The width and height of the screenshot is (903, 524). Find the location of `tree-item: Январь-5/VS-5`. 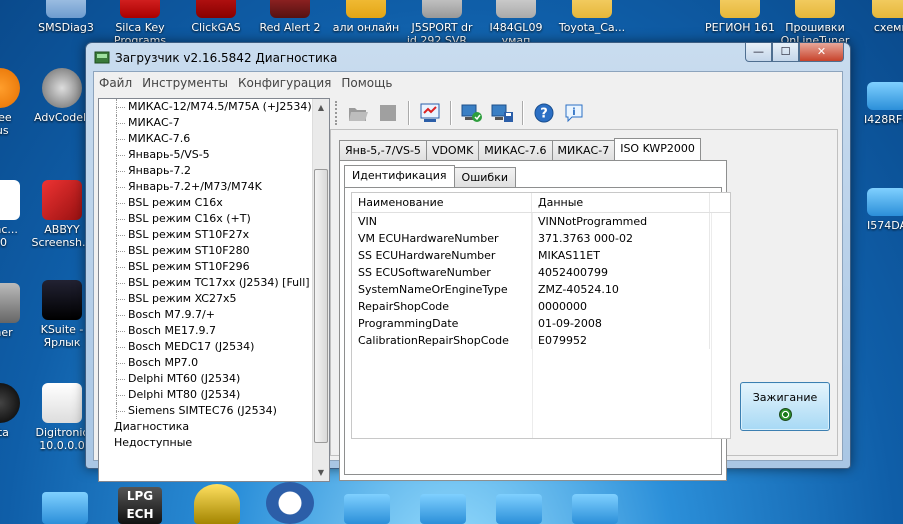

tree-item: Январь-5/VS-5 is located at coordinates (214, 155).